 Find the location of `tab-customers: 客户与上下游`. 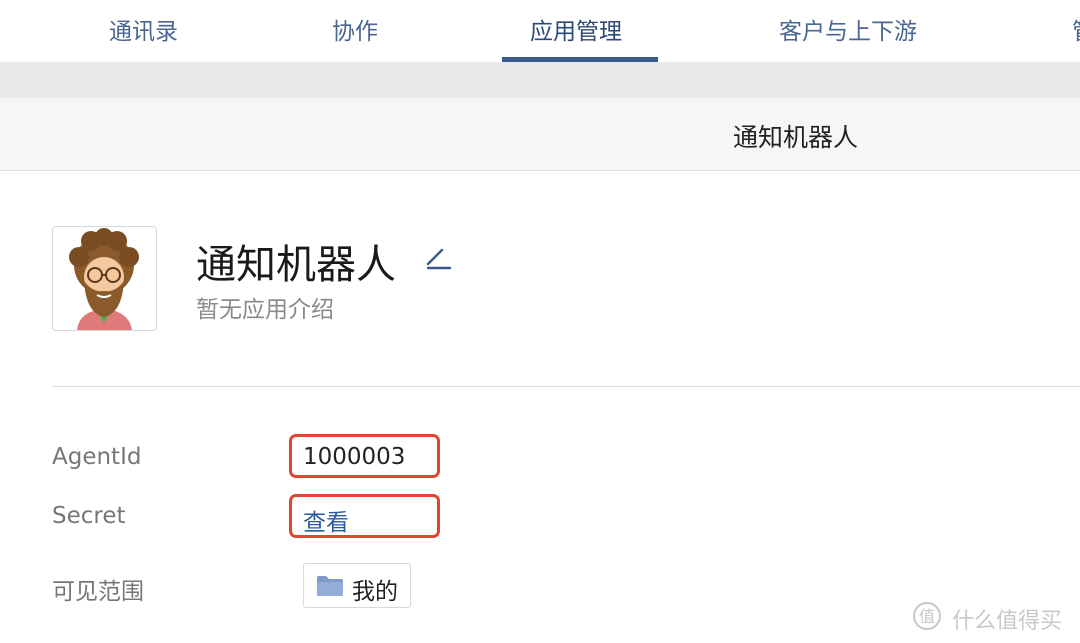

tab-customers: 客户与上下游 is located at coordinates (848, 29).